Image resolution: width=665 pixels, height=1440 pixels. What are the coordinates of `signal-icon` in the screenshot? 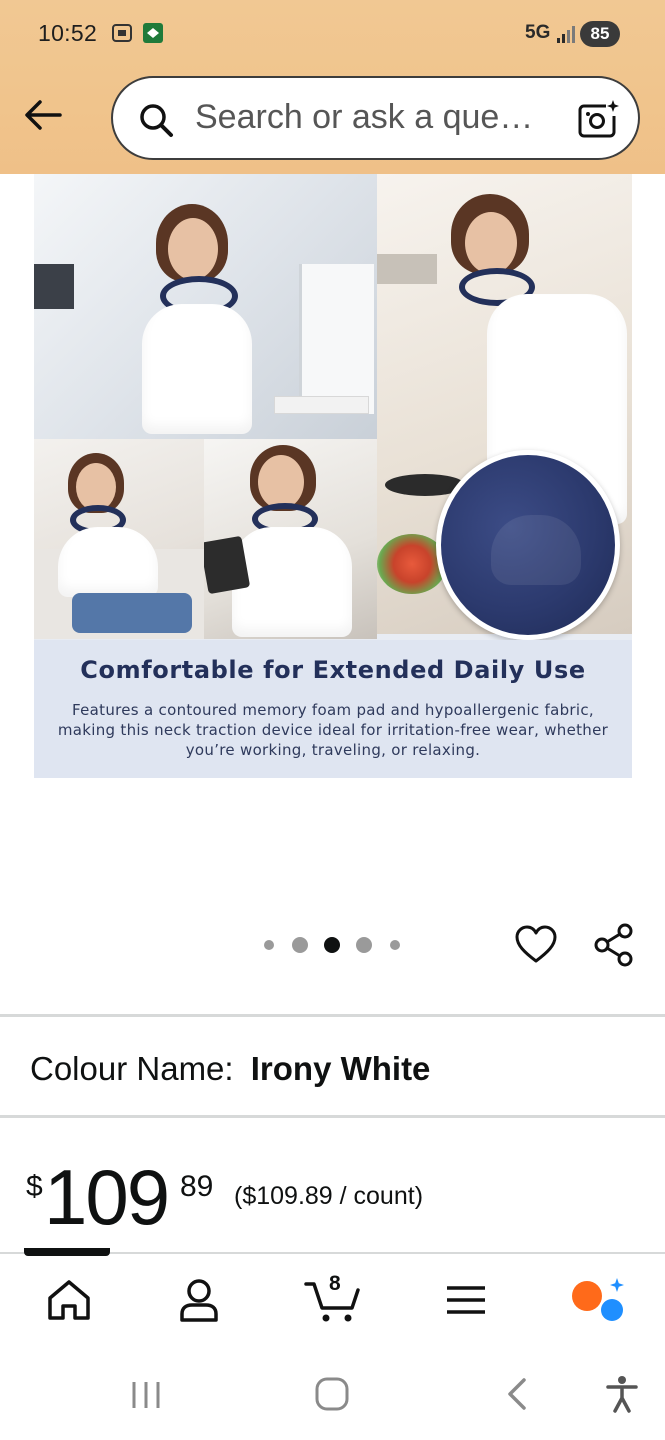 It's located at (566, 34).